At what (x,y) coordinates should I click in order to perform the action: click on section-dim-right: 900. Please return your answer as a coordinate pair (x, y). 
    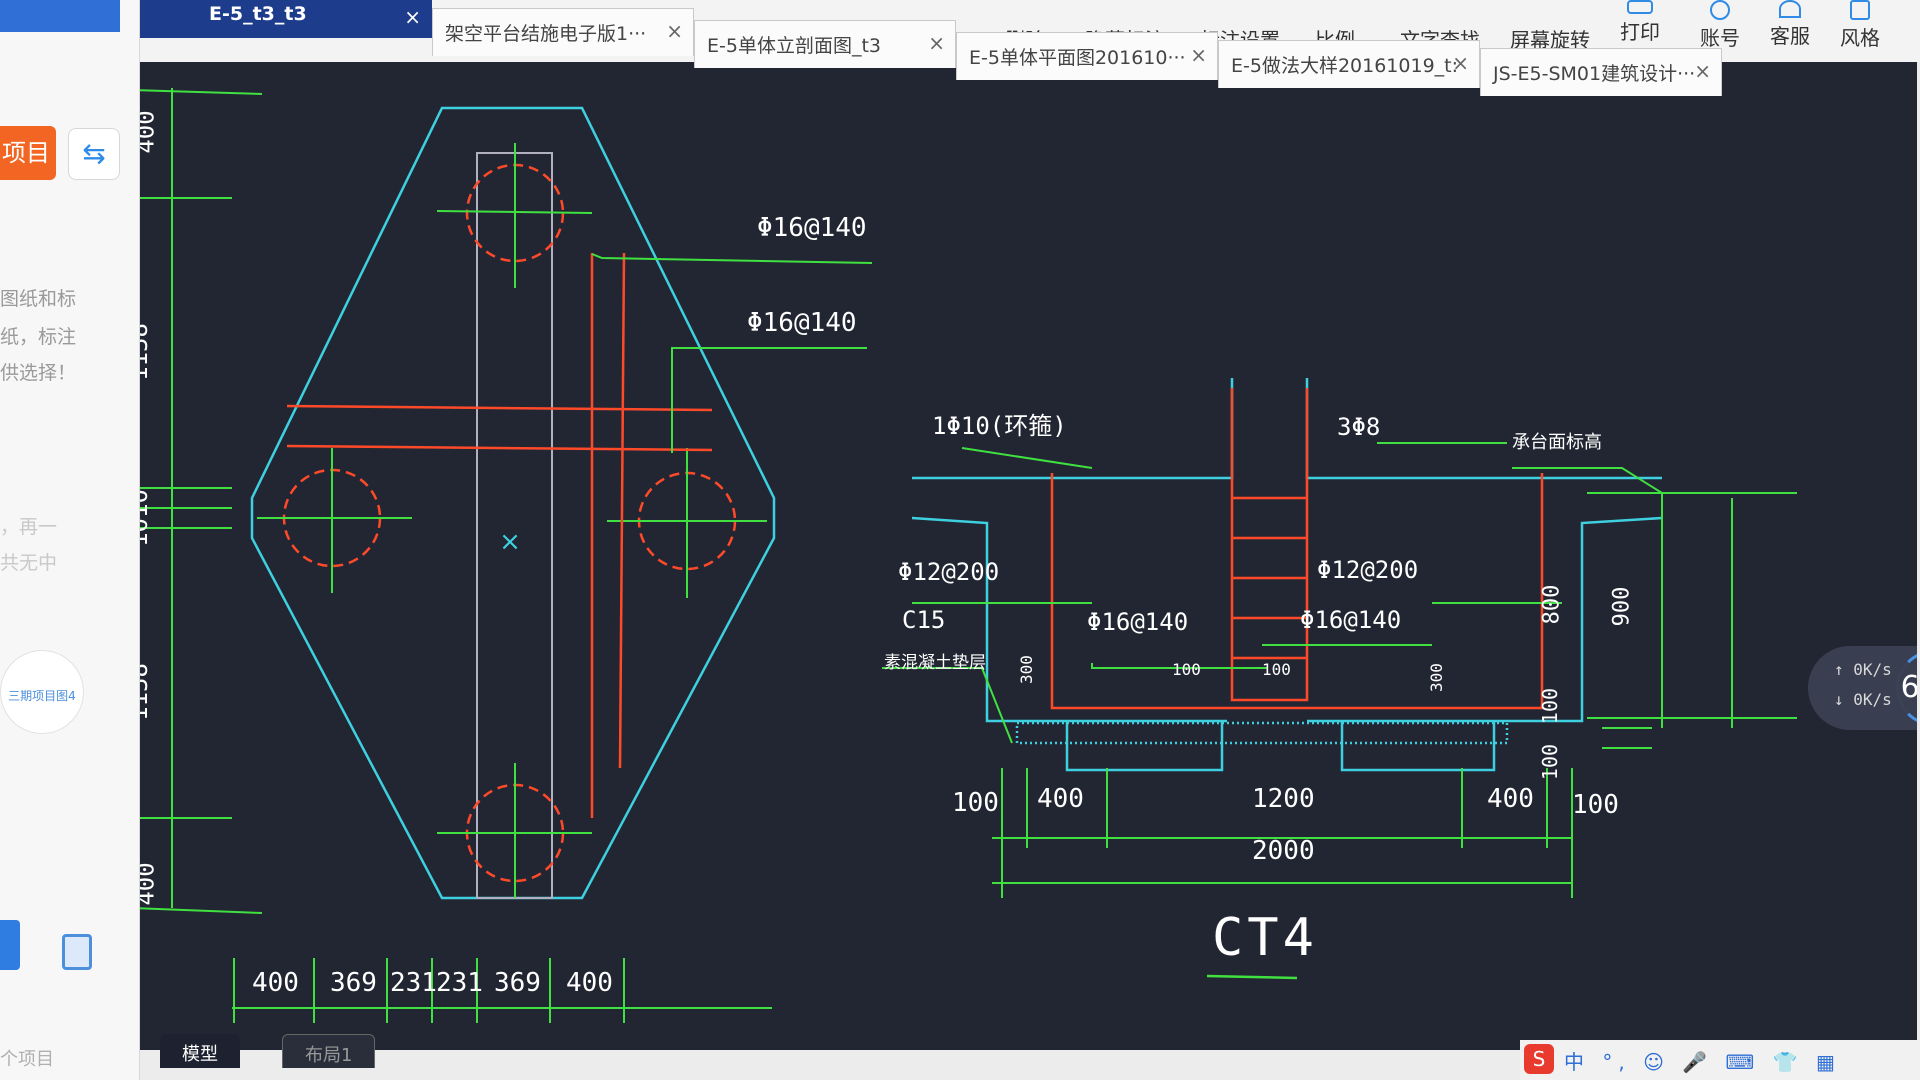
    Looking at the image, I should click on (1622, 606).